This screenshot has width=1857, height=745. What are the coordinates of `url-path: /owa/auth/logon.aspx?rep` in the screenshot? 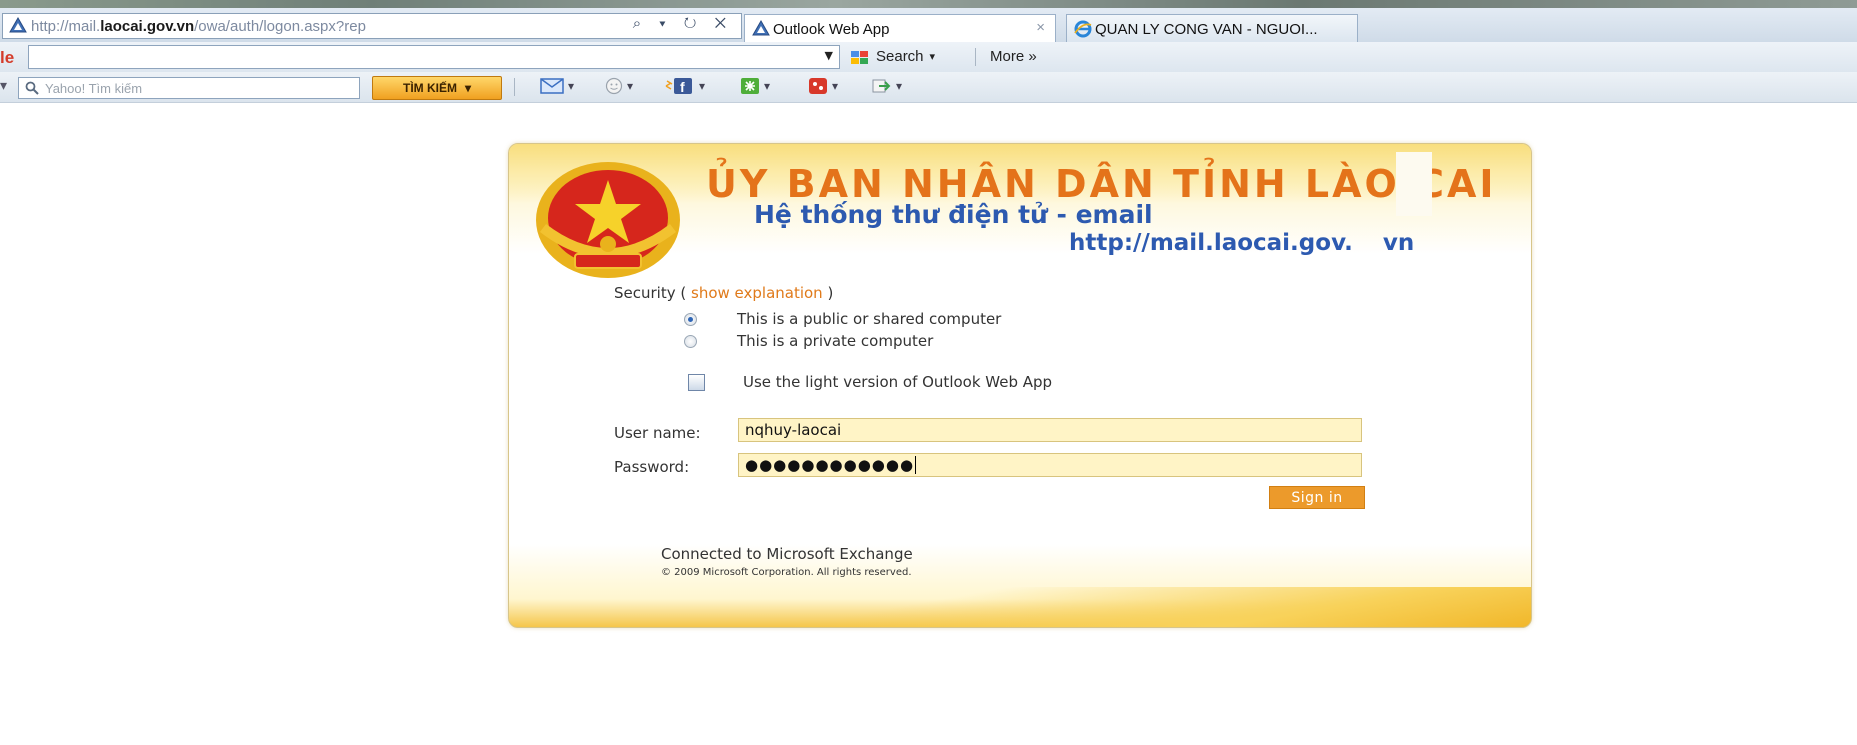 It's located at (280, 26).